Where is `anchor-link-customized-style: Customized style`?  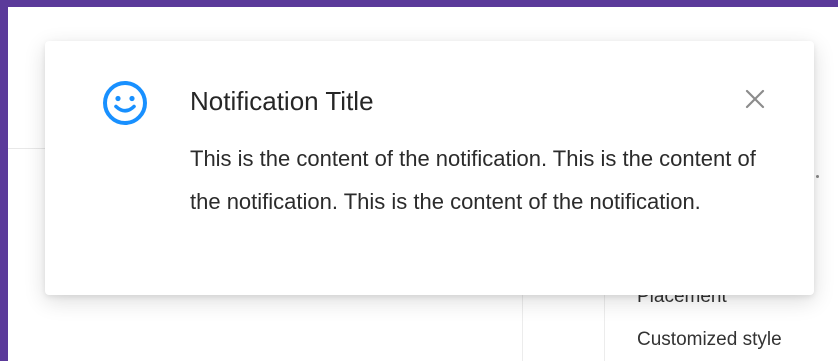
anchor-link-customized-style: Customized style is located at coordinates (709, 340).